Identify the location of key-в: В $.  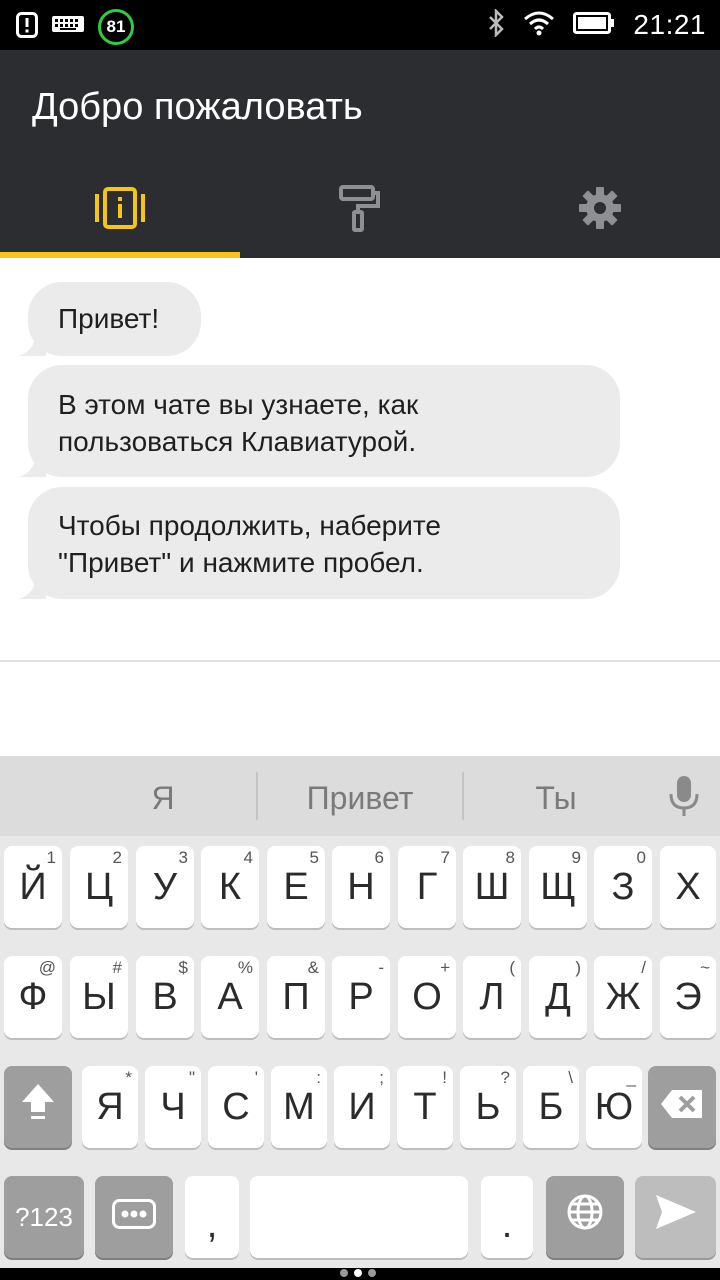
(165, 997).